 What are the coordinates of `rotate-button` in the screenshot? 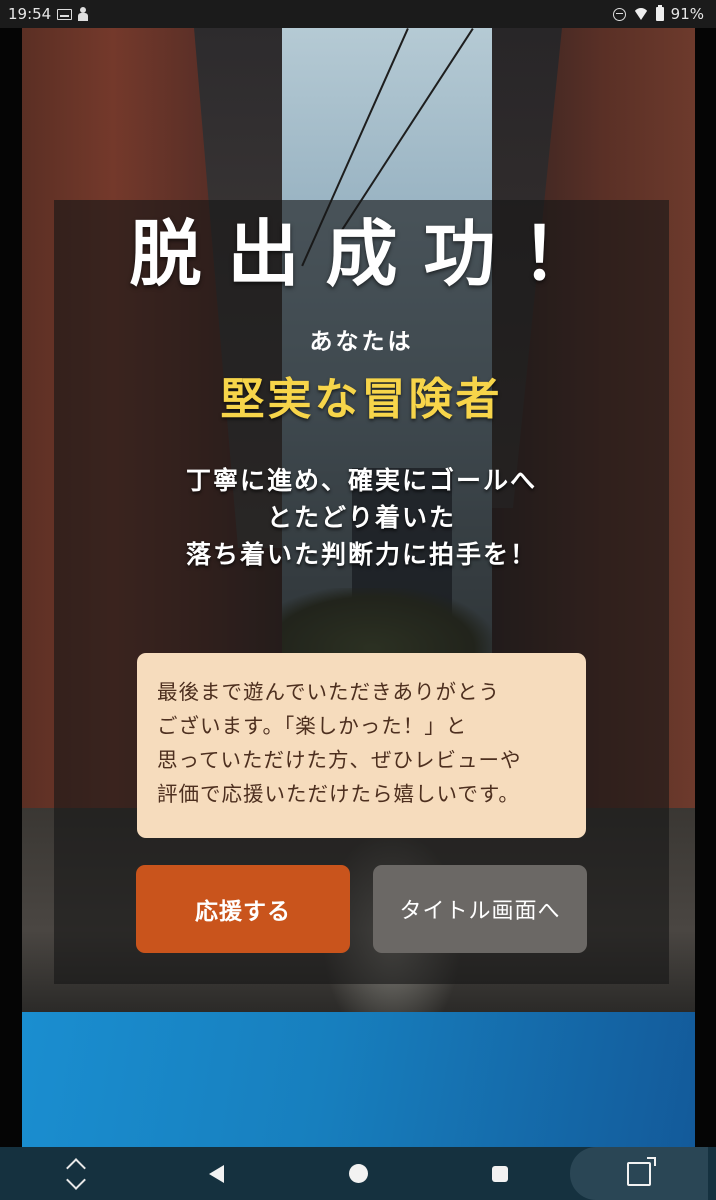 It's located at (76, 1173).